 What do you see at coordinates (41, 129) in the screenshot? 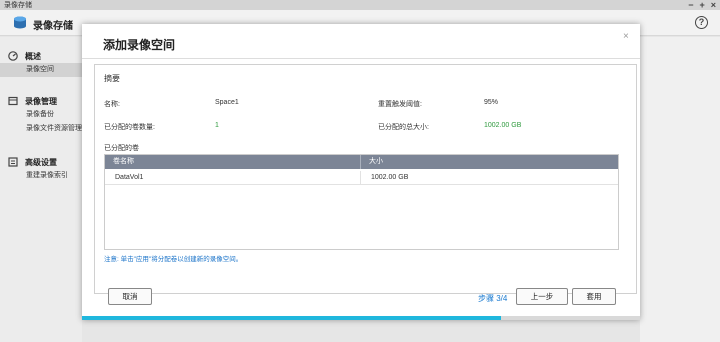
I see `sidebar-item-recording-explorer: 录像文件资源管理器` at bounding box center [41, 129].